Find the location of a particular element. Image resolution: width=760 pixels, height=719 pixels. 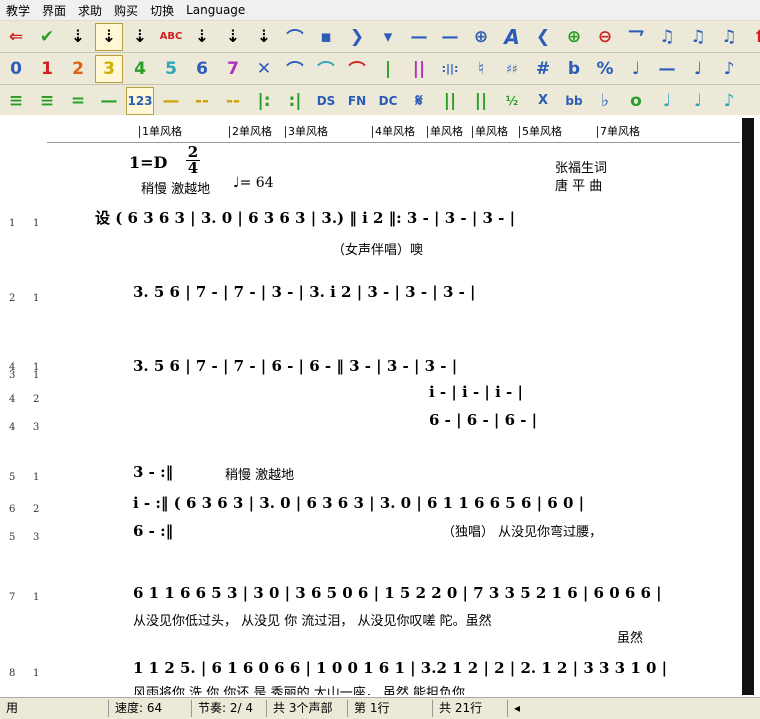

slur-icon: ⌒ is located at coordinates (295, 69).